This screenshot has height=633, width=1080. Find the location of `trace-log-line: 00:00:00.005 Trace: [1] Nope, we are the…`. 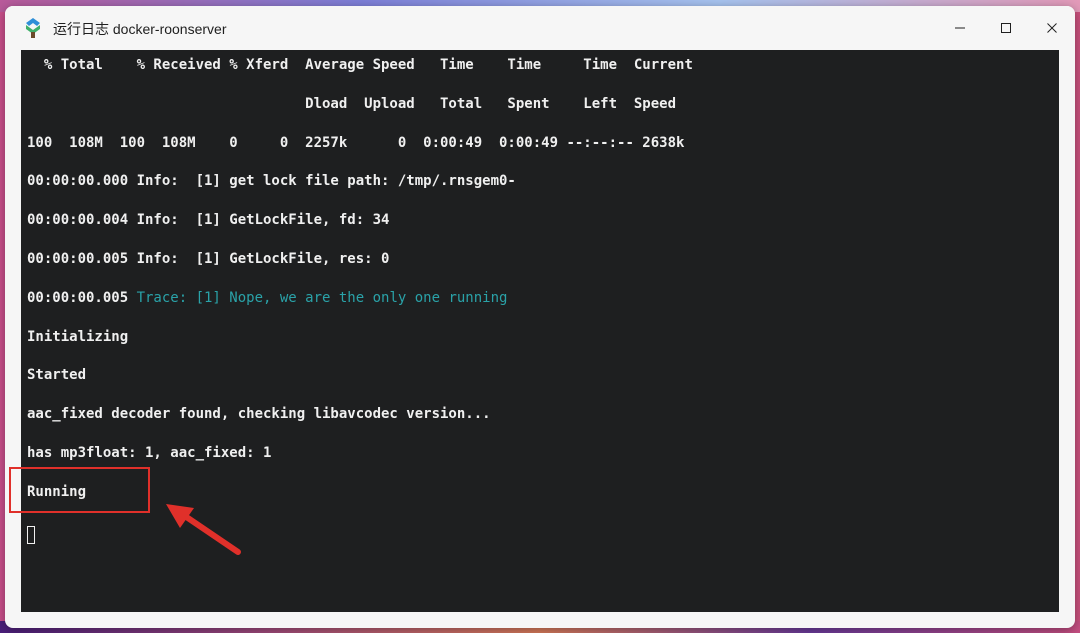

trace-log-line: 00:00:00.005 Trace: [1] Nope, we are the… is located at coordinates (360, 308).